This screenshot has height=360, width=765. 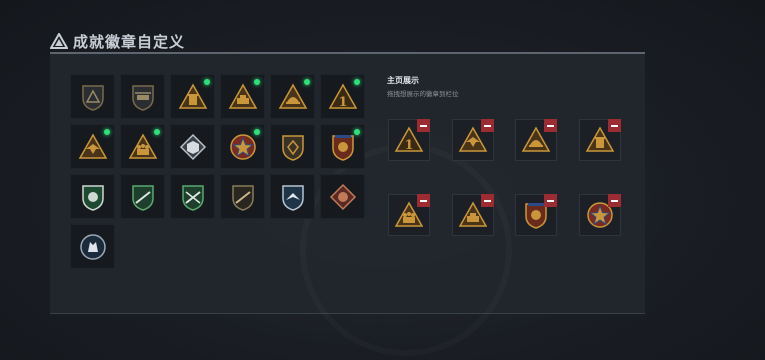 I want to click on red-diamond-crest-icon, so click(x=343, y=197).